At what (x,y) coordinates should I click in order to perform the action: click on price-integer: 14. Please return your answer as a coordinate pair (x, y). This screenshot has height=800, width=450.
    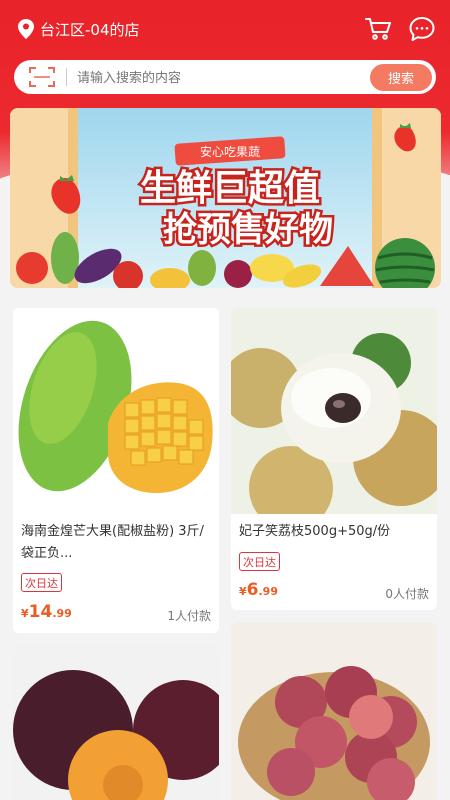
    Looking at the image, I should click on (40, 612).